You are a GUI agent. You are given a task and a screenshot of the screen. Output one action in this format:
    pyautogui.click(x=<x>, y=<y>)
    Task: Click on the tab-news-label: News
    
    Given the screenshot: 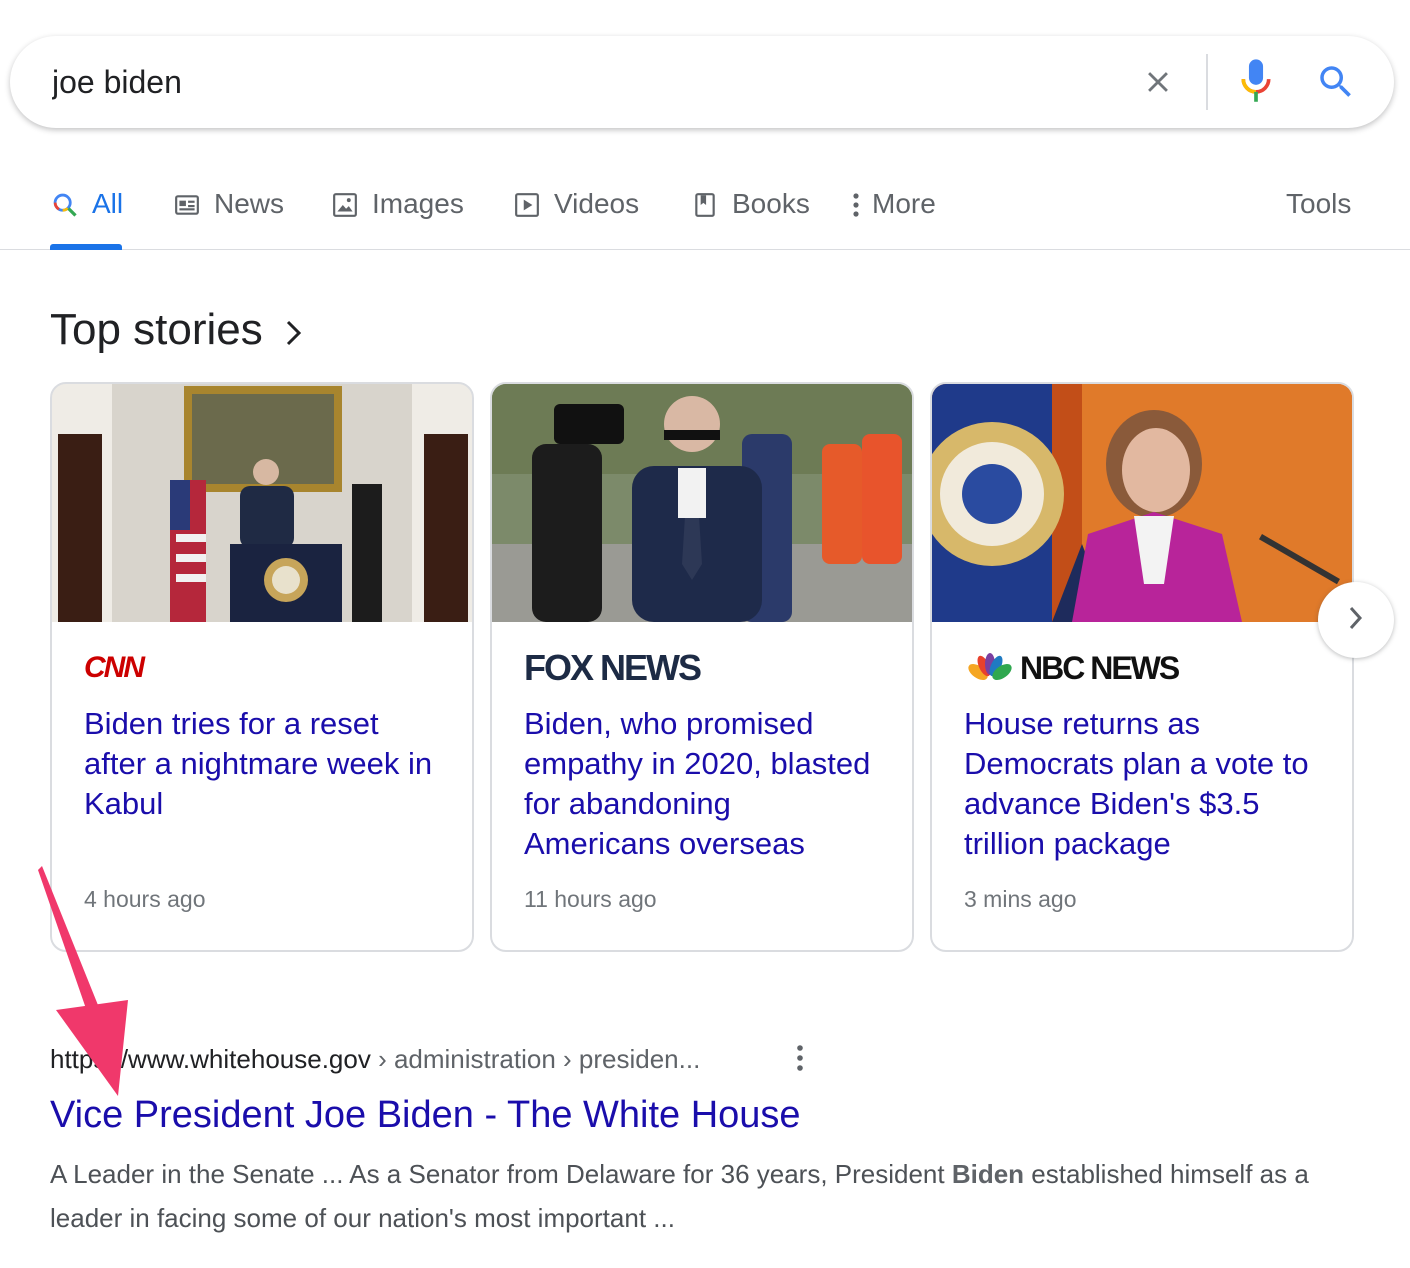 What is the action you would take?
    pyautogui.click(x=249, y=203)
    